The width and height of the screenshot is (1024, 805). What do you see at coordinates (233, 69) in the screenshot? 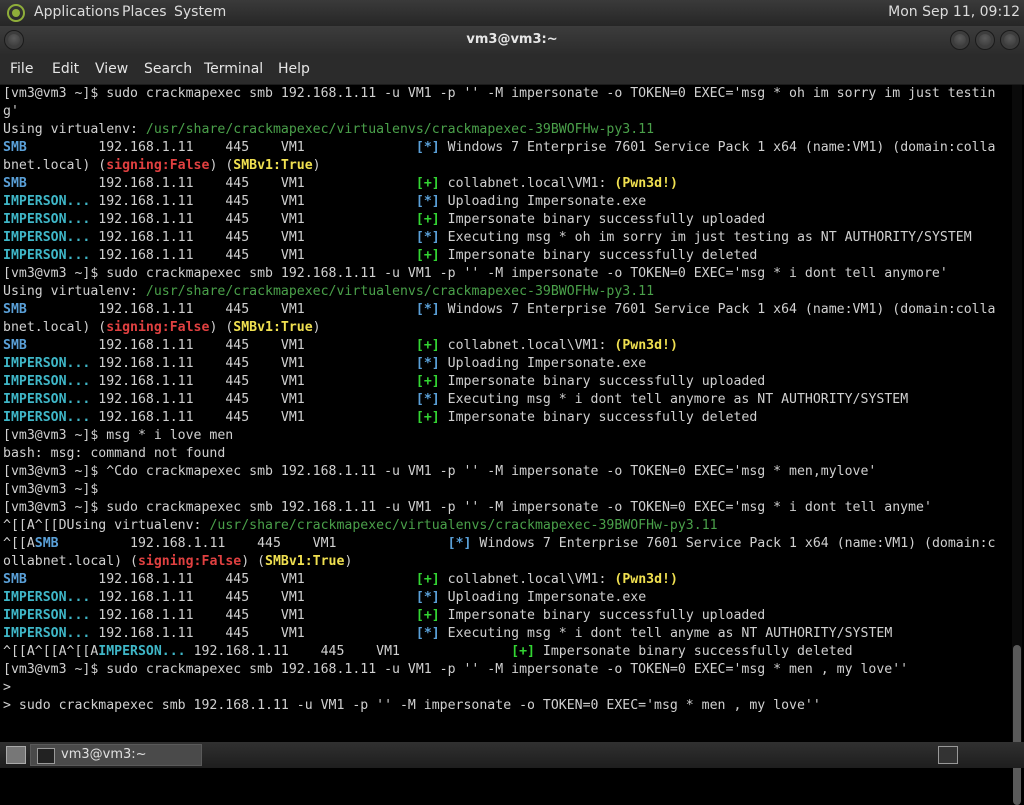
I see `menu-terminal: Terminal` at bounding box center [233, 69].